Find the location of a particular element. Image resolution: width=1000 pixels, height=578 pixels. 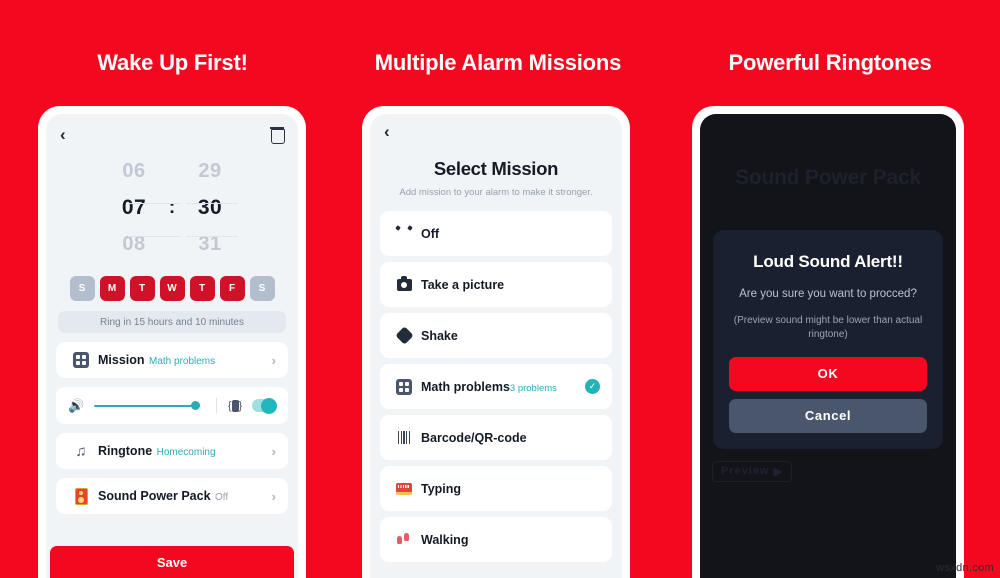

mission-option-label: Barcode/QR-code is located at coordinates (474, 437).